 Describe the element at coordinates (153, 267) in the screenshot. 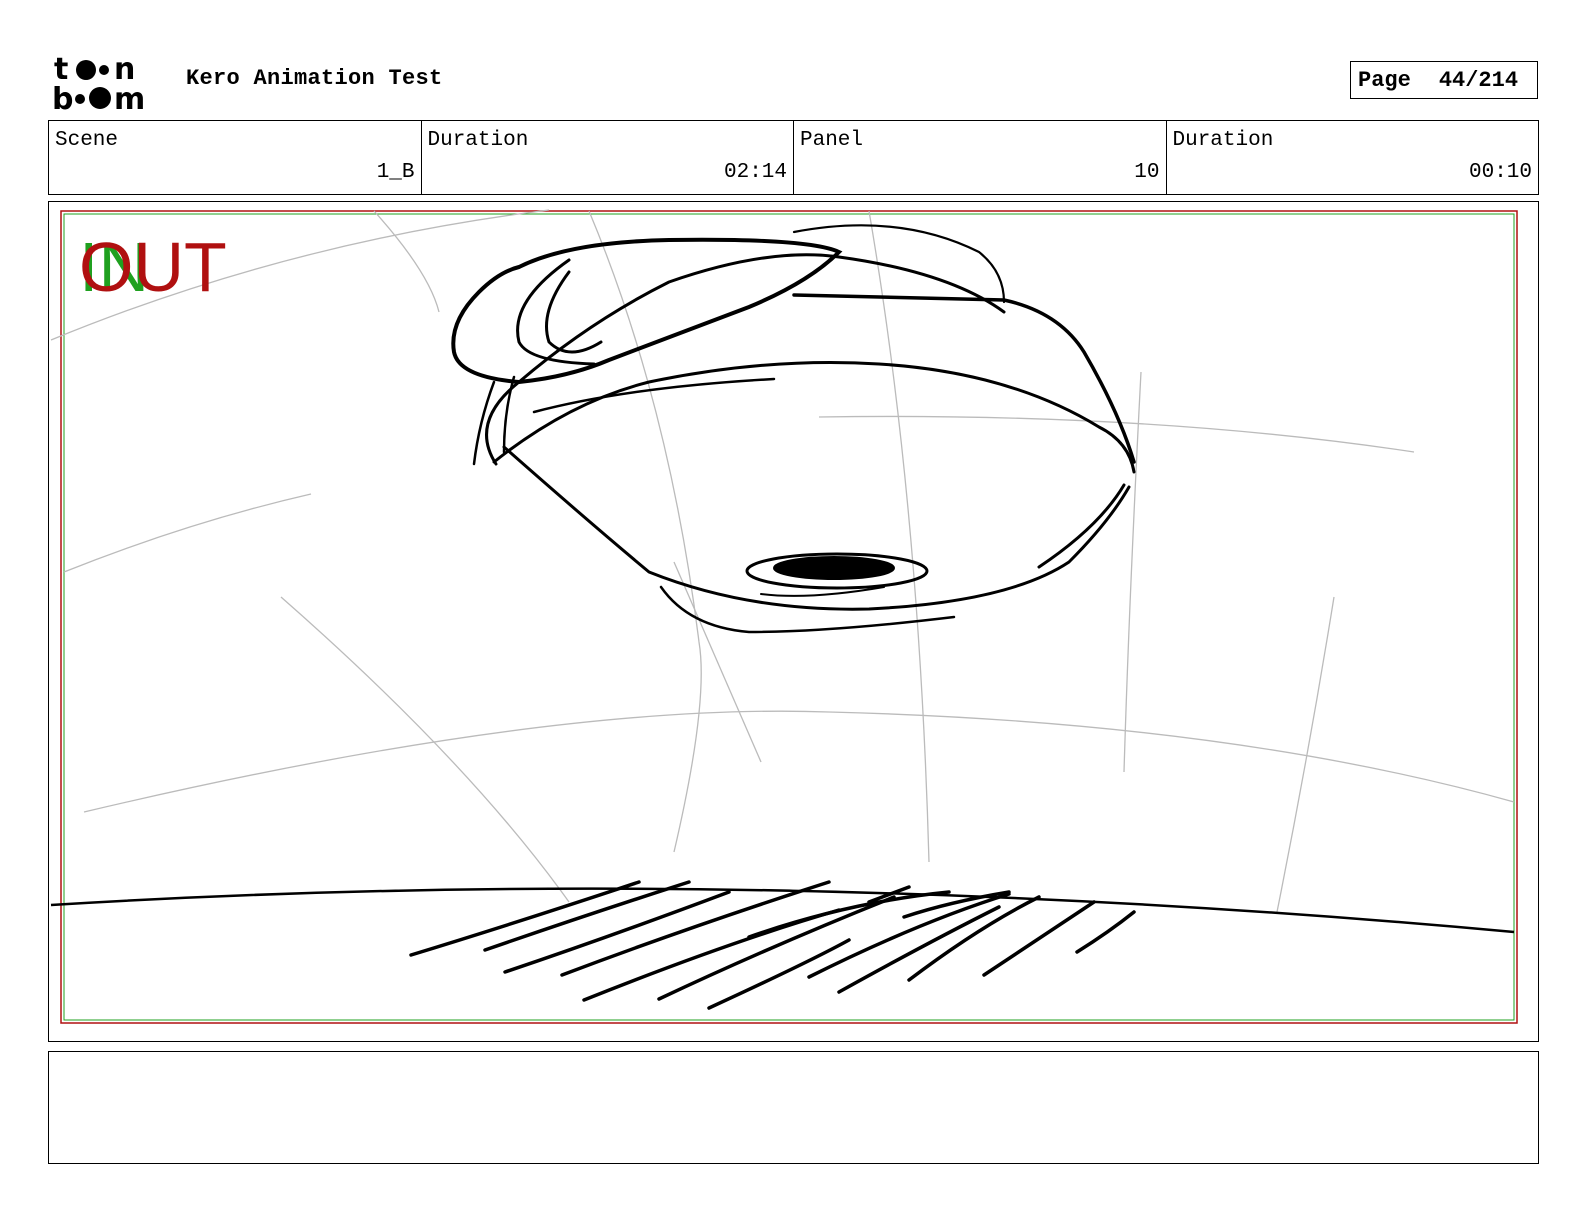

I see `out-marker: OUT` at that location.